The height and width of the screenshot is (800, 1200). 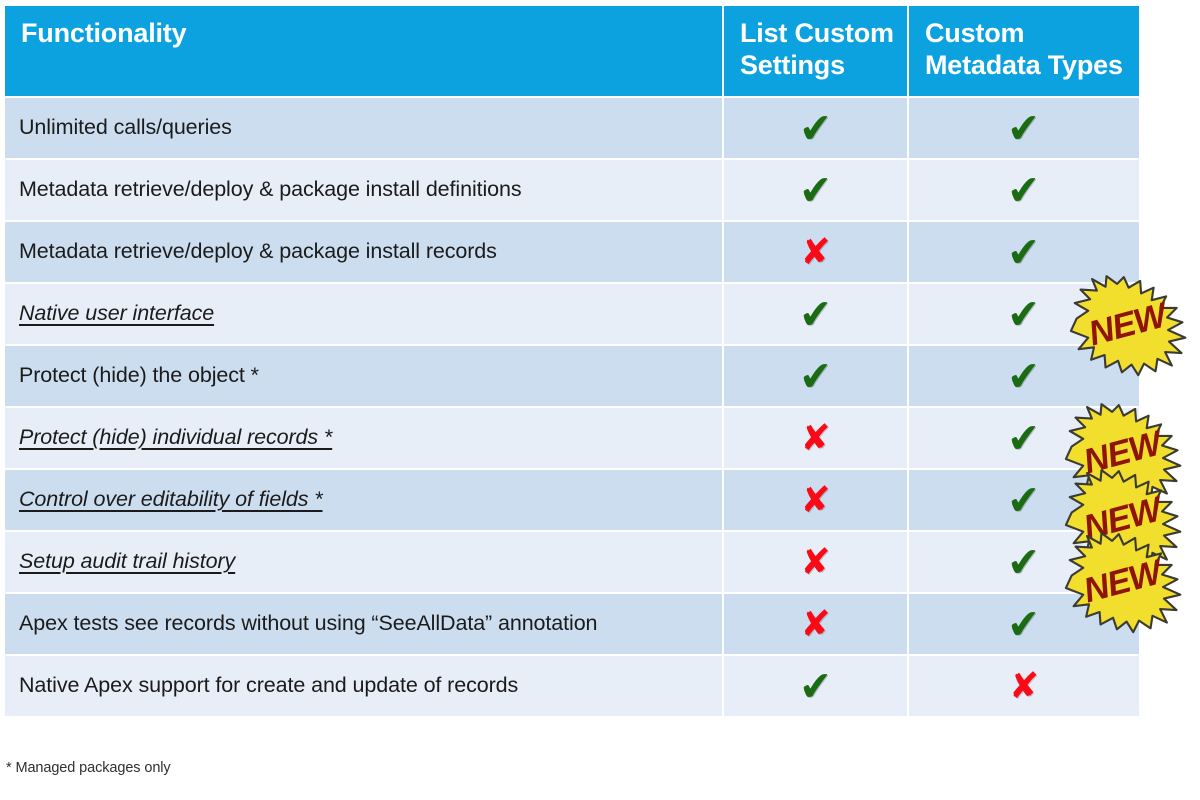 I want to click on table-row: Native user interface ✔ ✔, so click(x=572, y=313).